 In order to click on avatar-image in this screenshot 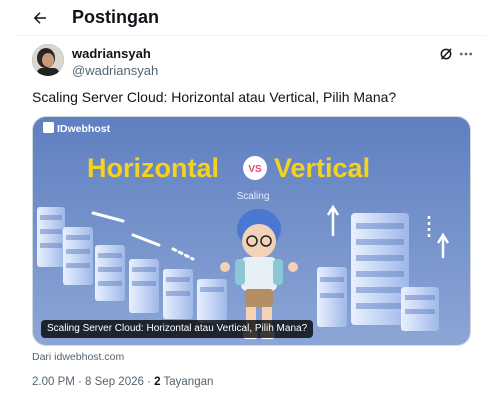, I will do `click(48, 60)`.